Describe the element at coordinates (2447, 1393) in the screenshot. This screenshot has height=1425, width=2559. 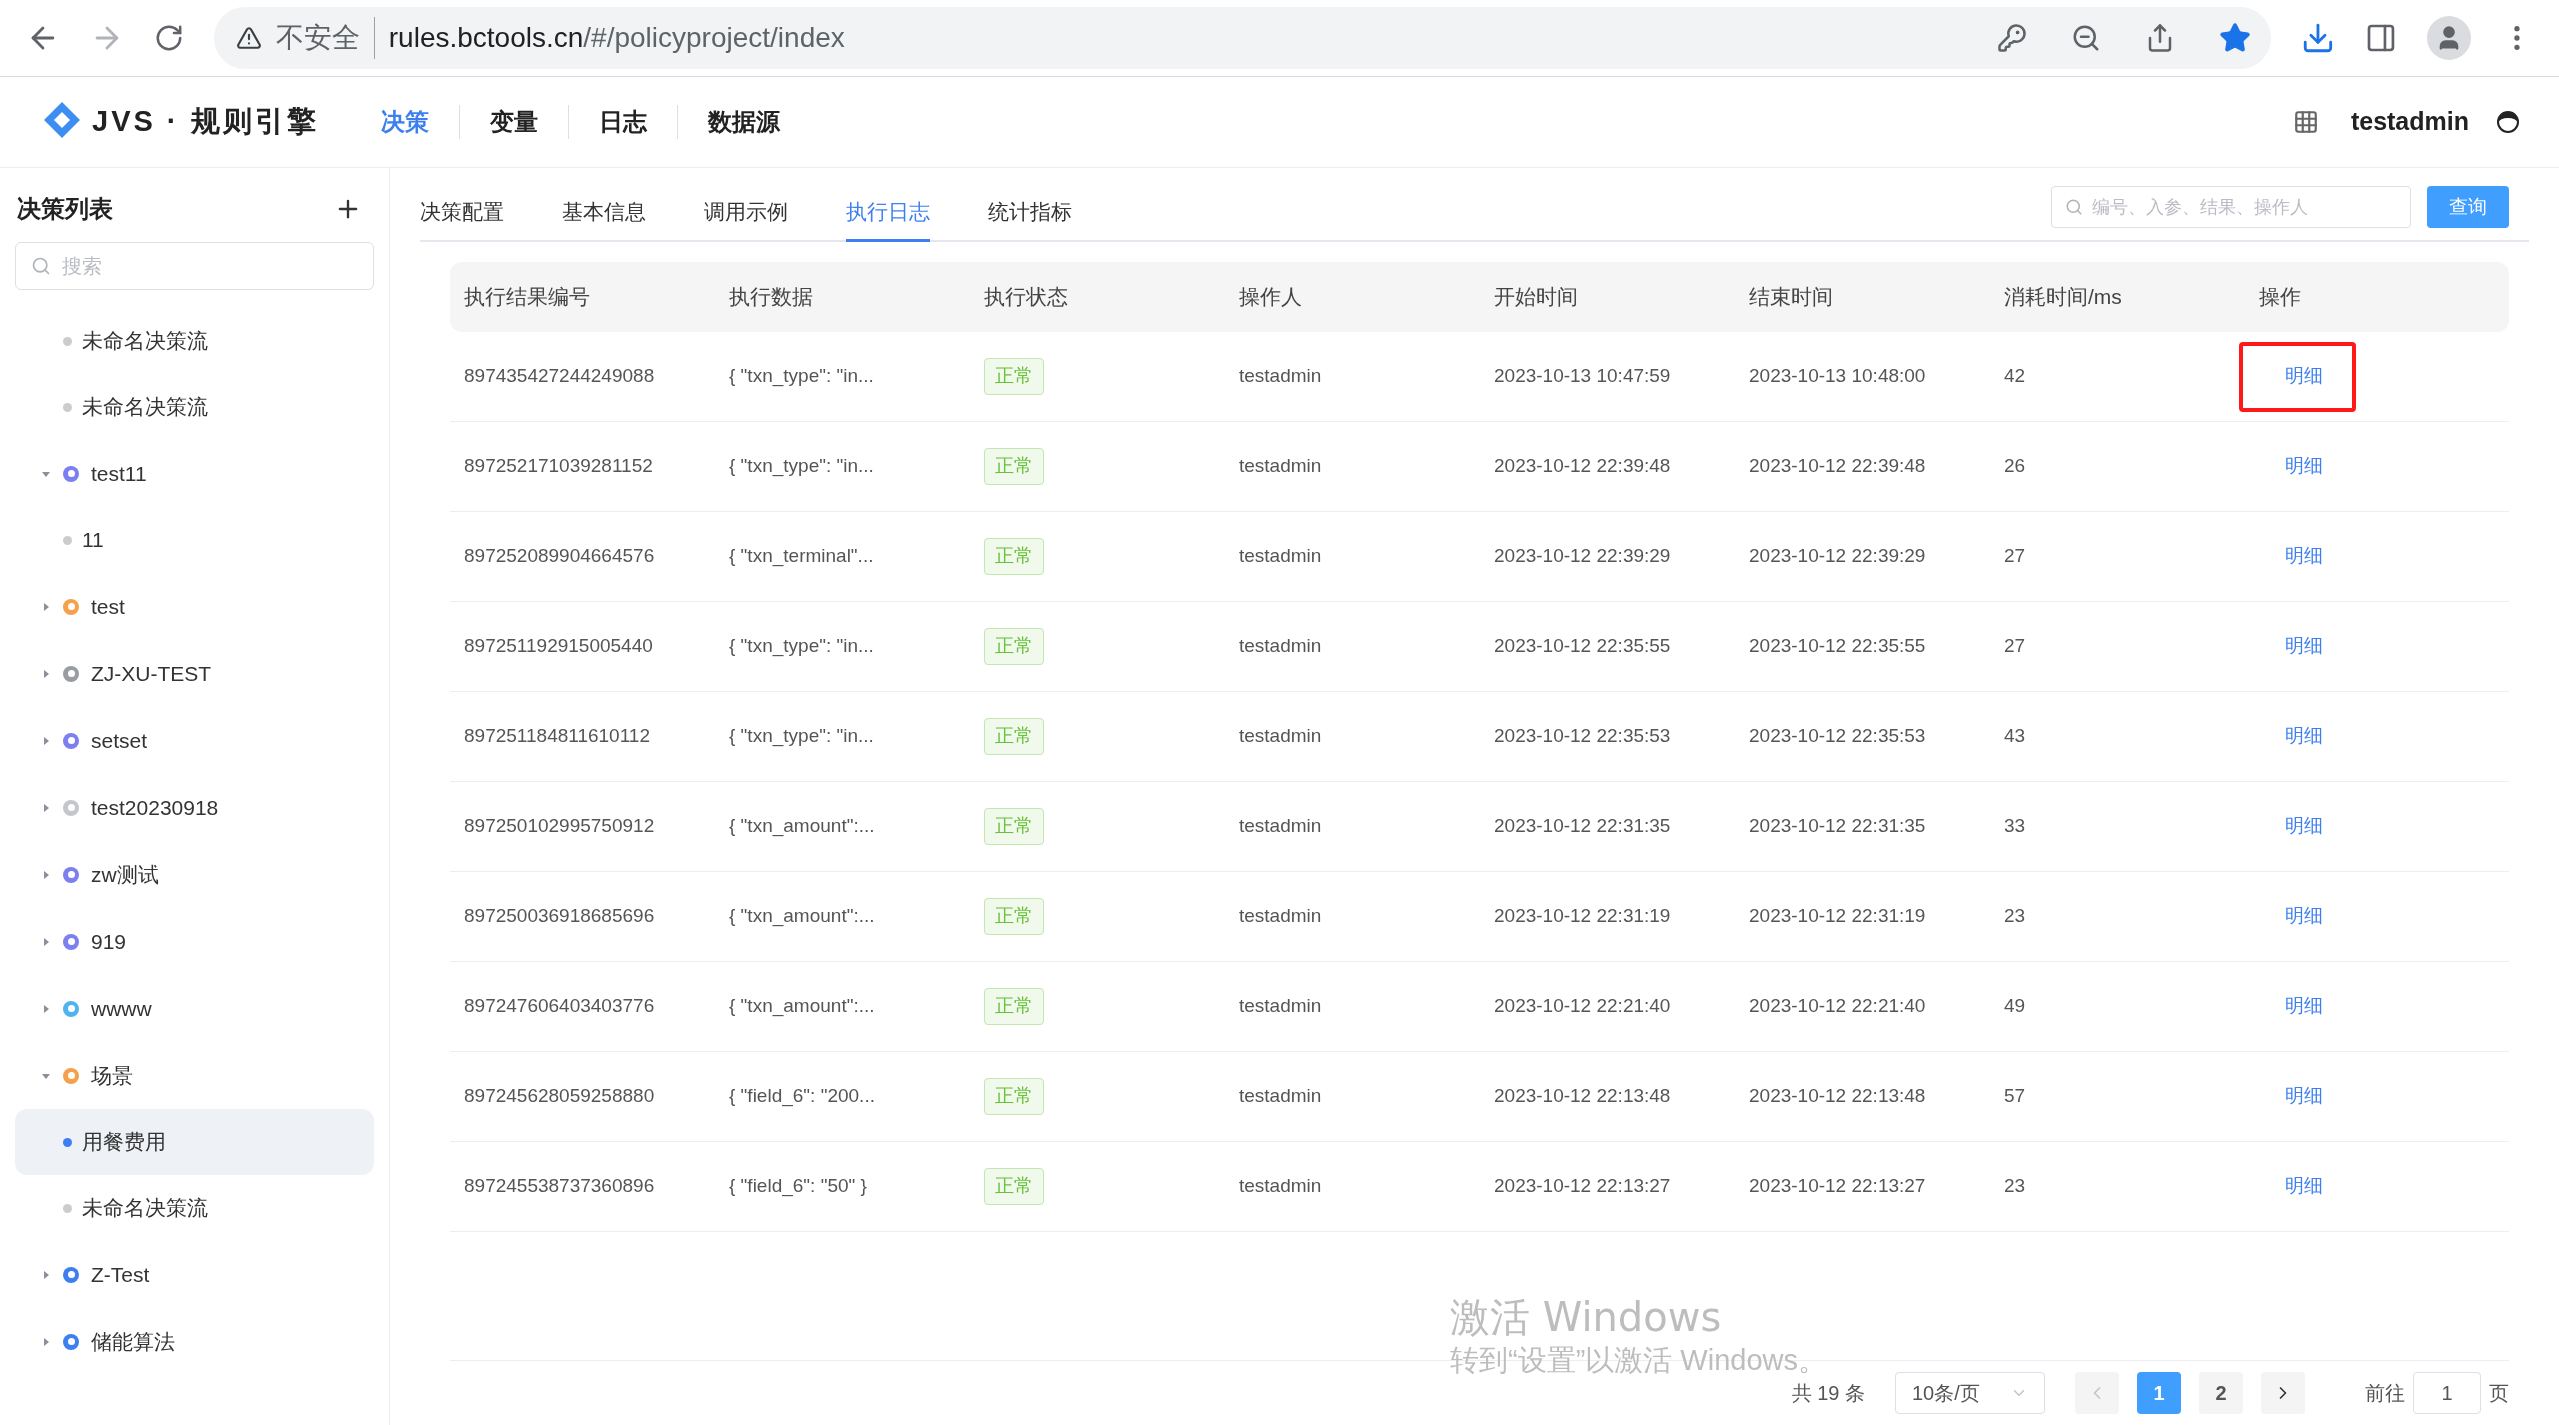
I see `goto-page-field: 1` at that location.